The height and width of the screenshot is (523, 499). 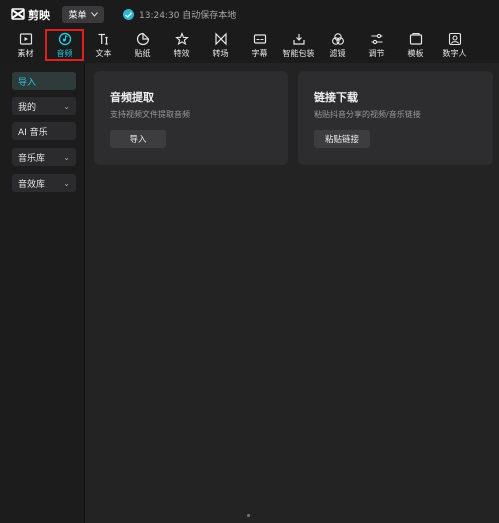 I want to click on tab-label: 模板, so click(x=415, y=53).